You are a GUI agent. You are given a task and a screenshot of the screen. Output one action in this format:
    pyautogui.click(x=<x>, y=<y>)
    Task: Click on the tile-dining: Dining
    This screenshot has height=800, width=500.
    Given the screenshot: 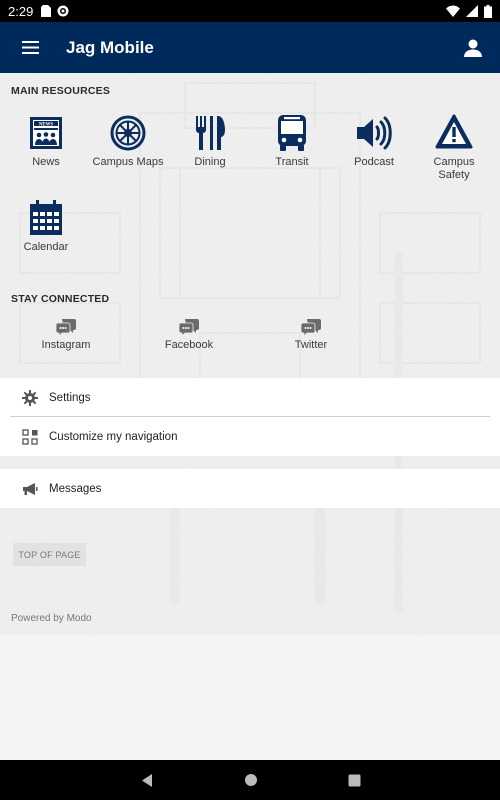 What is the action you would take?
    pyautogui.click(x=210, y=141)
    